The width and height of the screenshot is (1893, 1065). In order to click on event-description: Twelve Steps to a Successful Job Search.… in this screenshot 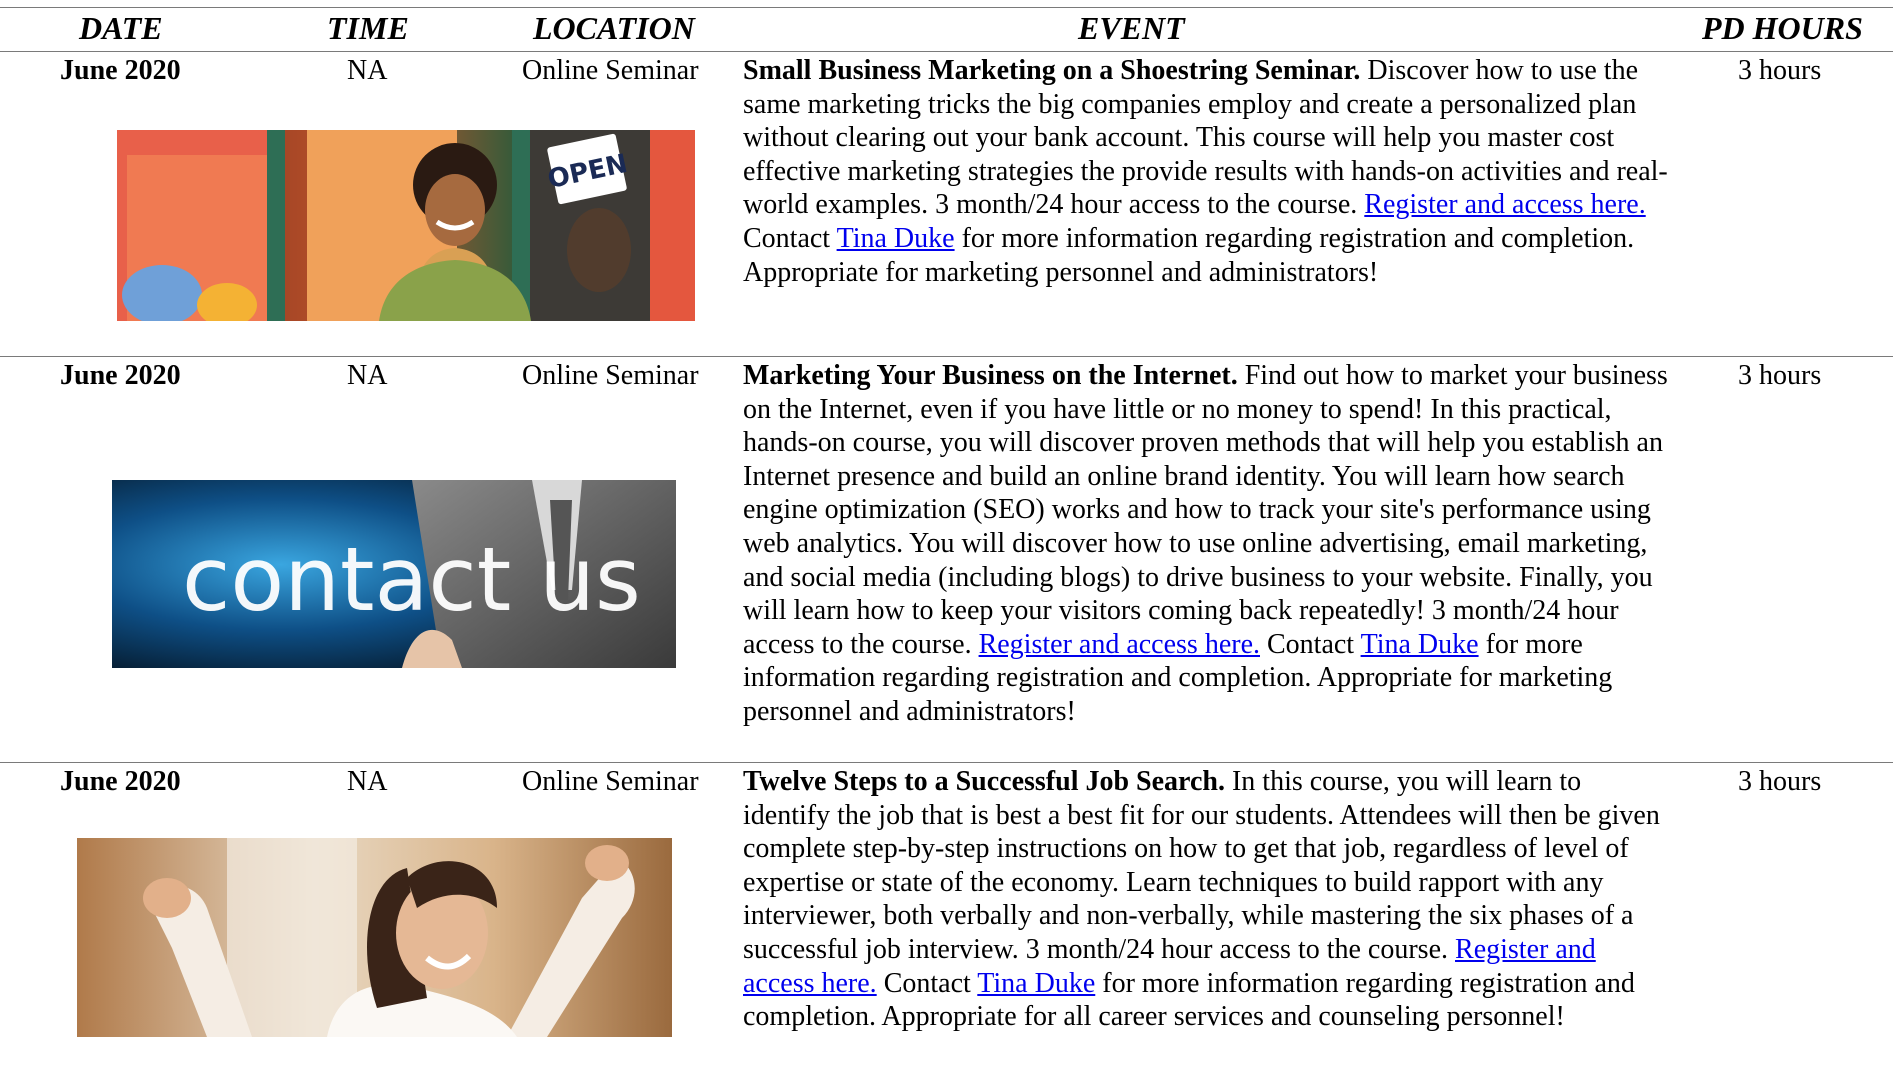, I will do `click(1208, 899)`.